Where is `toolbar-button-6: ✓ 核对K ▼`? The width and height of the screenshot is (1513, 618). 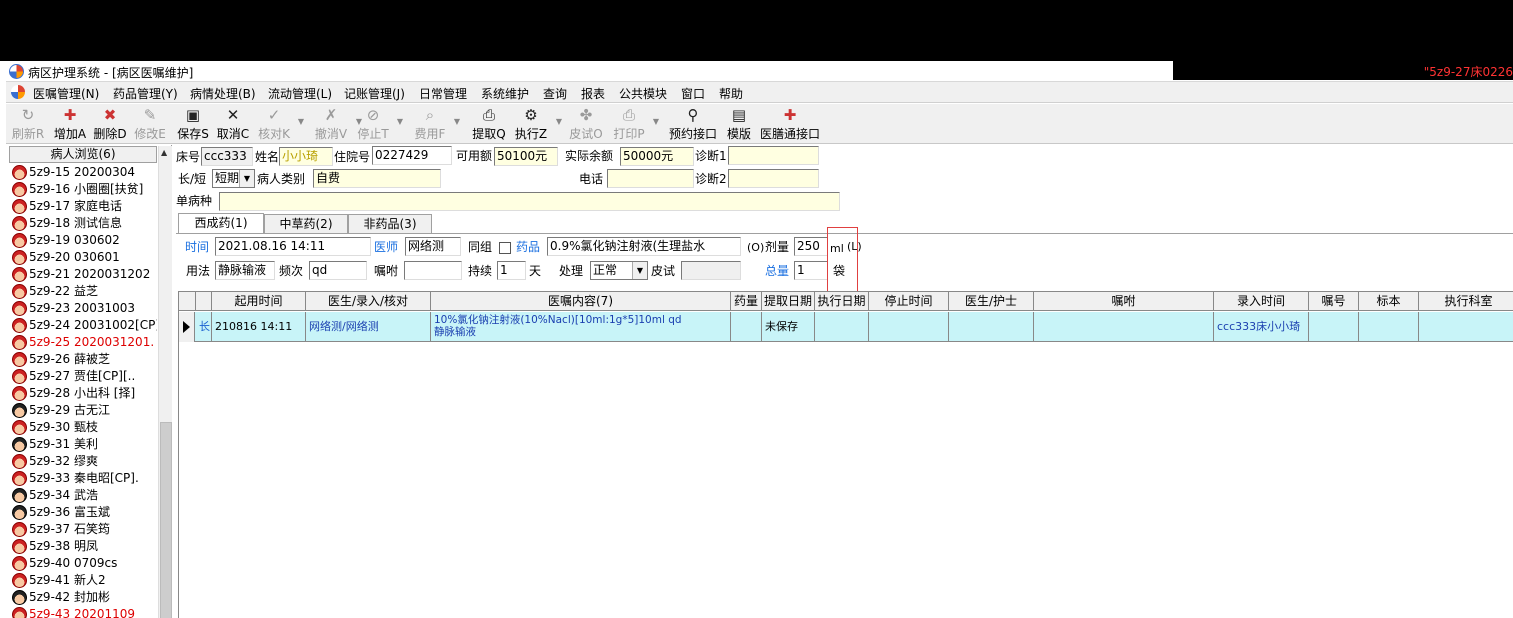 toolbar-button-6: ✓ 核对K ▼ is located at coordinates (280, 124).